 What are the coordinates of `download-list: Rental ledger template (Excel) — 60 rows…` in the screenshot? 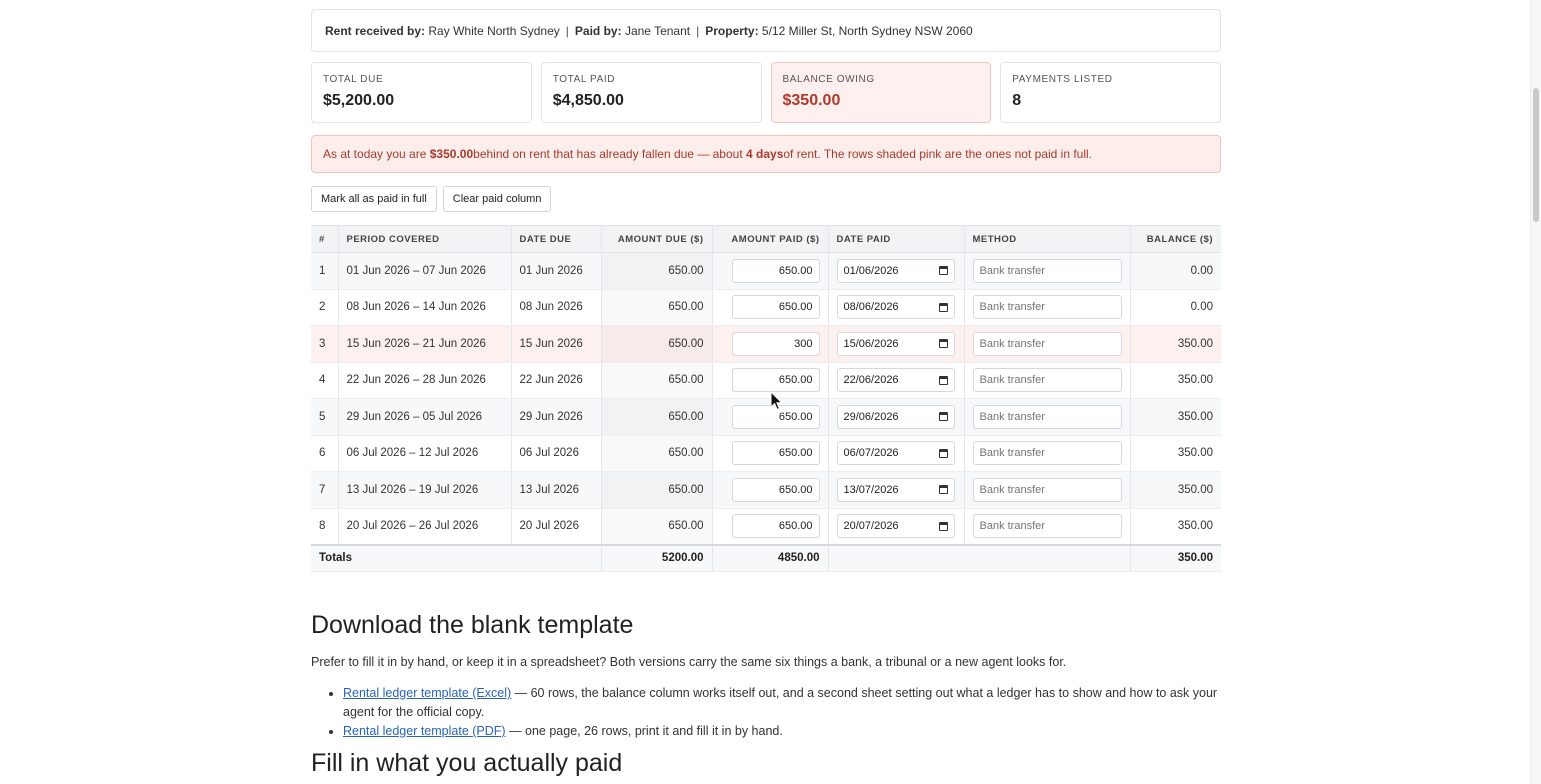 It's located at (766, 712).